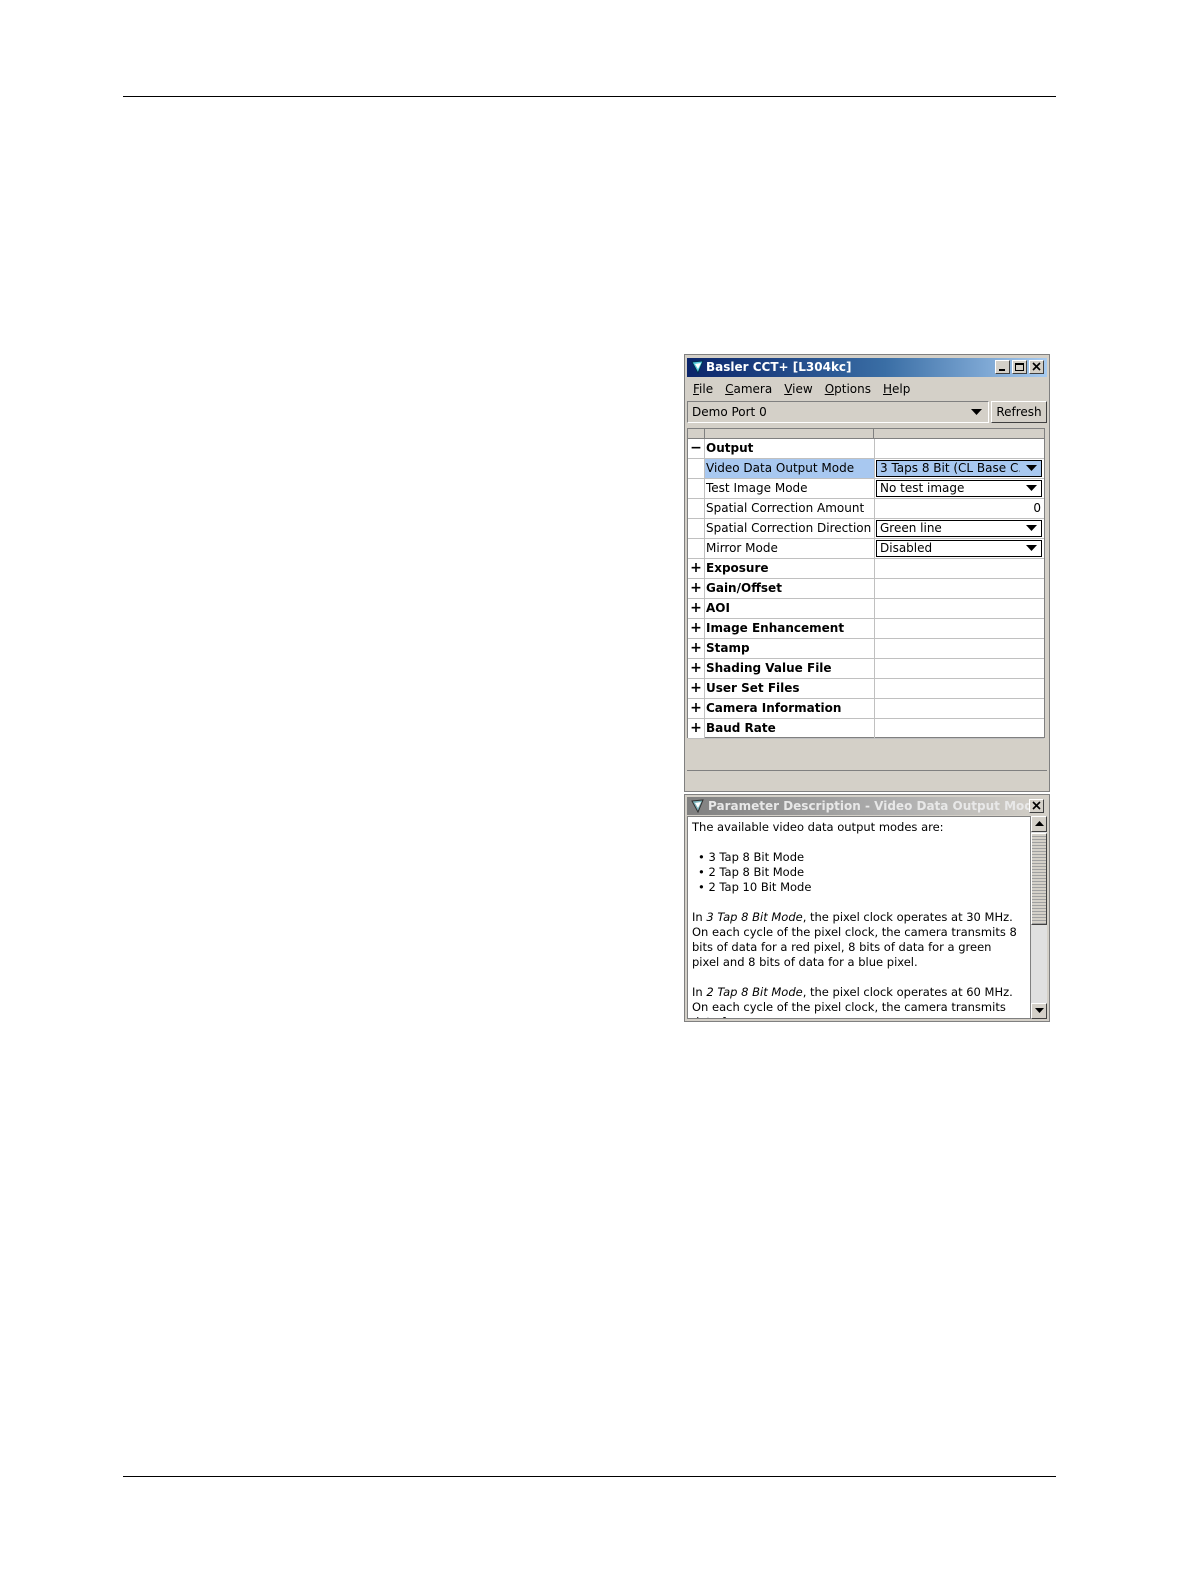  What do you see at coordinates (1037, 508) in the screenshot?
I see `numeric-value: 0` at bounding box center [1037, 508].